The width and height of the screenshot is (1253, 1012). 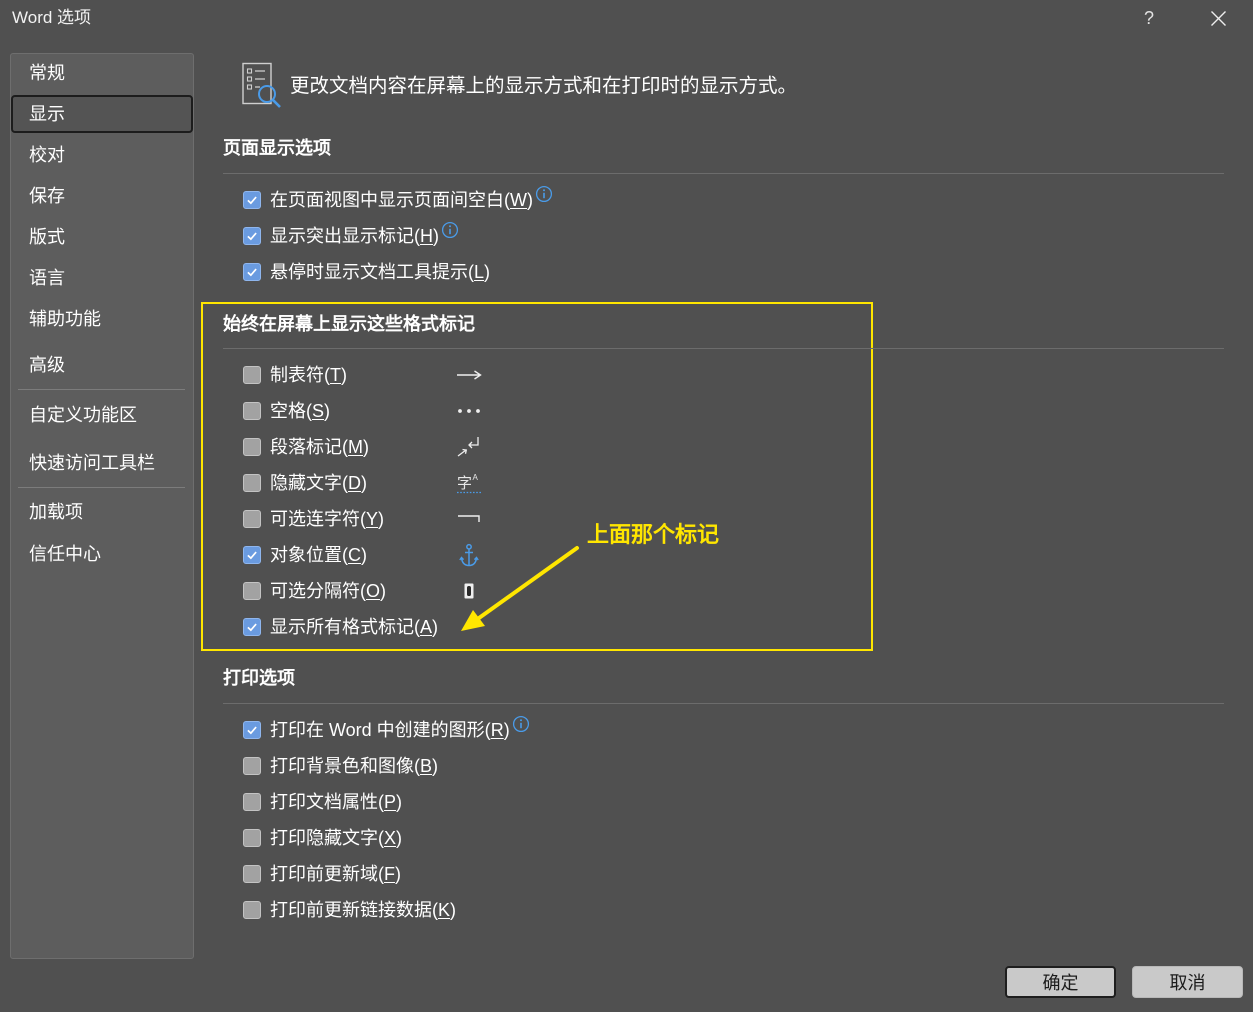 I want to click on option-update-fields: 打印前更新域(F), so click(x=322, y=874).